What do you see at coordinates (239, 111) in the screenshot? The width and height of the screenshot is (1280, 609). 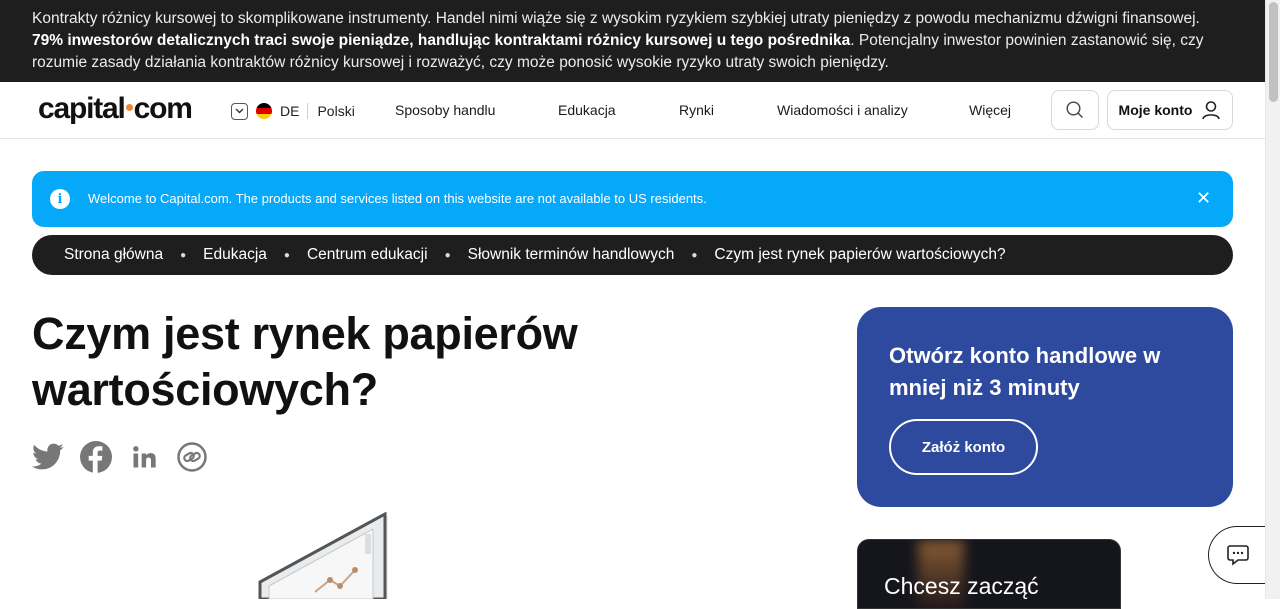 I see `chevron-down-icon` at bounding box center [239, 111].